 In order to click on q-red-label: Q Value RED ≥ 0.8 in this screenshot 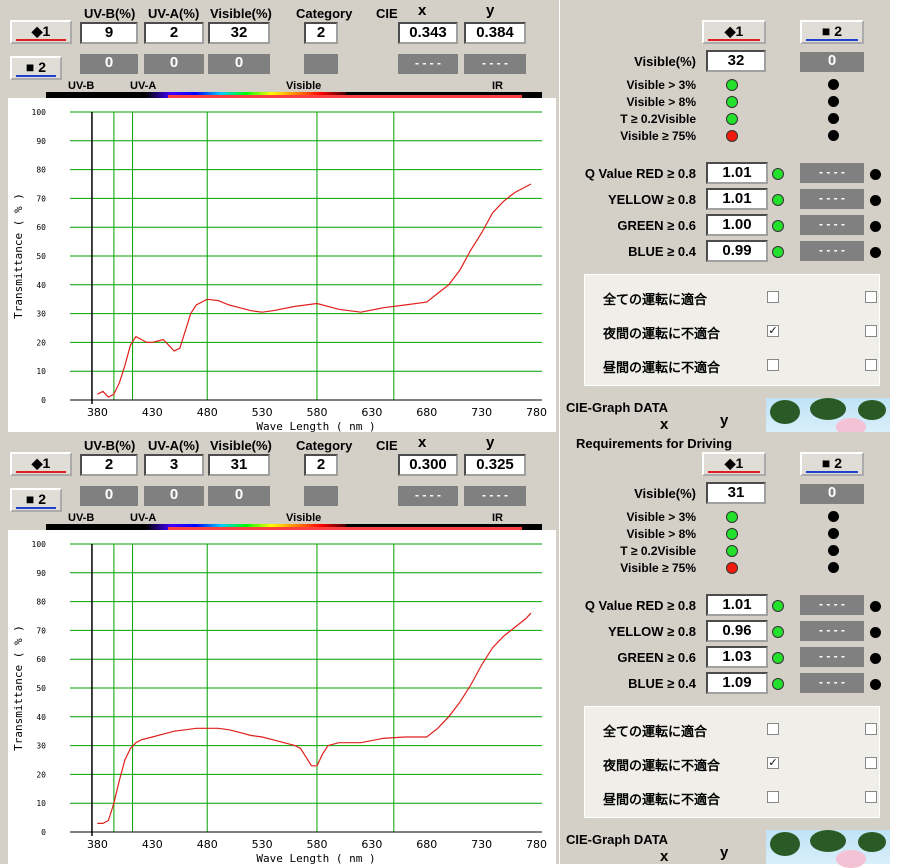, I will do `click(640, 173)`.